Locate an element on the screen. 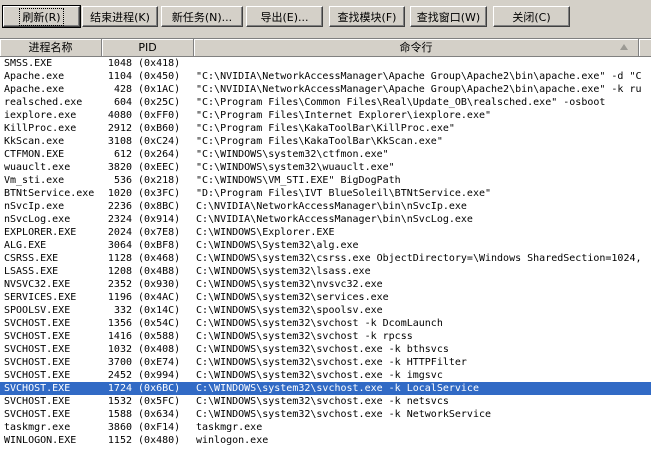 The height and width of the screenshot is (466, 651). column-header-cmd-label: 命令行 is located at coordinates (416, 47).